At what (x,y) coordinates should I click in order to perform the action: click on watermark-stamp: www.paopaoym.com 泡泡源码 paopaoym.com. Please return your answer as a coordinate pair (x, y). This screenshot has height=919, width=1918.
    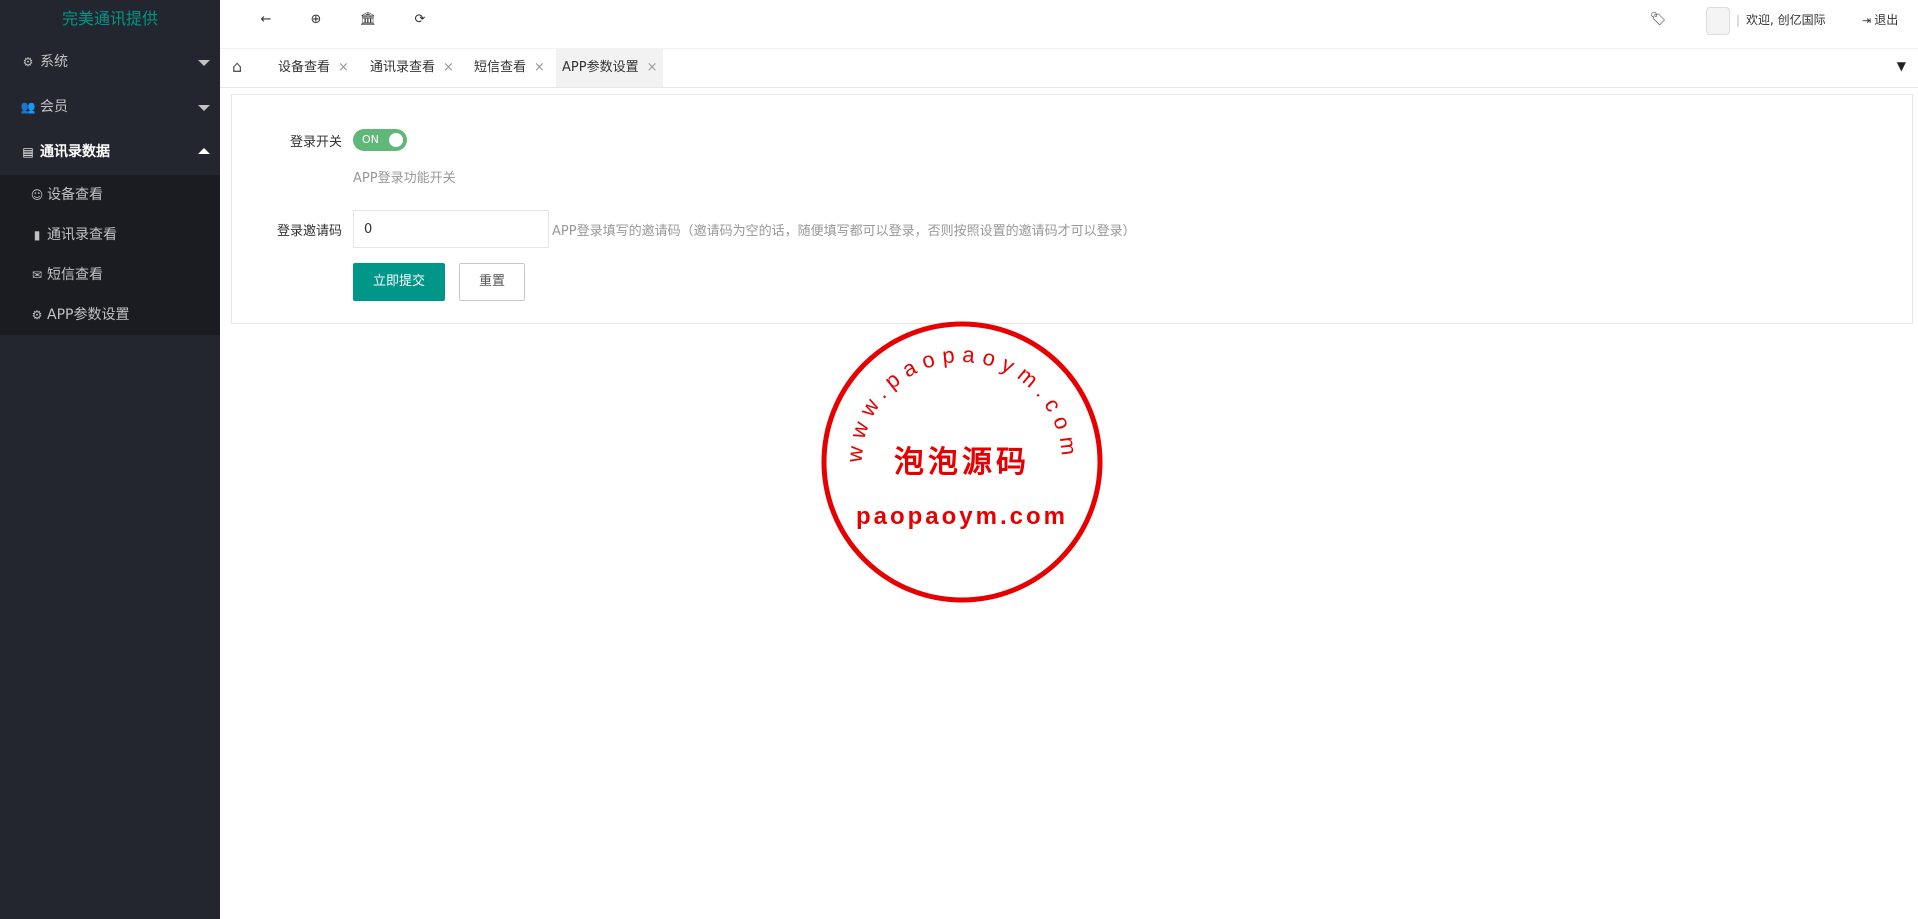
    Looking at the image, I should click on (962, 462).